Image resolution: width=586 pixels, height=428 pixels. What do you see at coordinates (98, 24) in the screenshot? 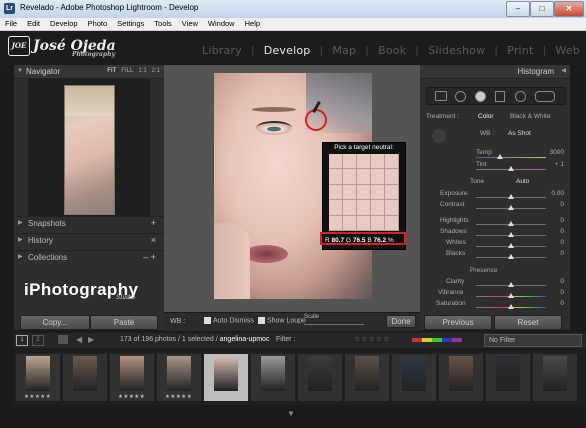
I see `menu-photo: Photo` at bounding box center [98, 24].